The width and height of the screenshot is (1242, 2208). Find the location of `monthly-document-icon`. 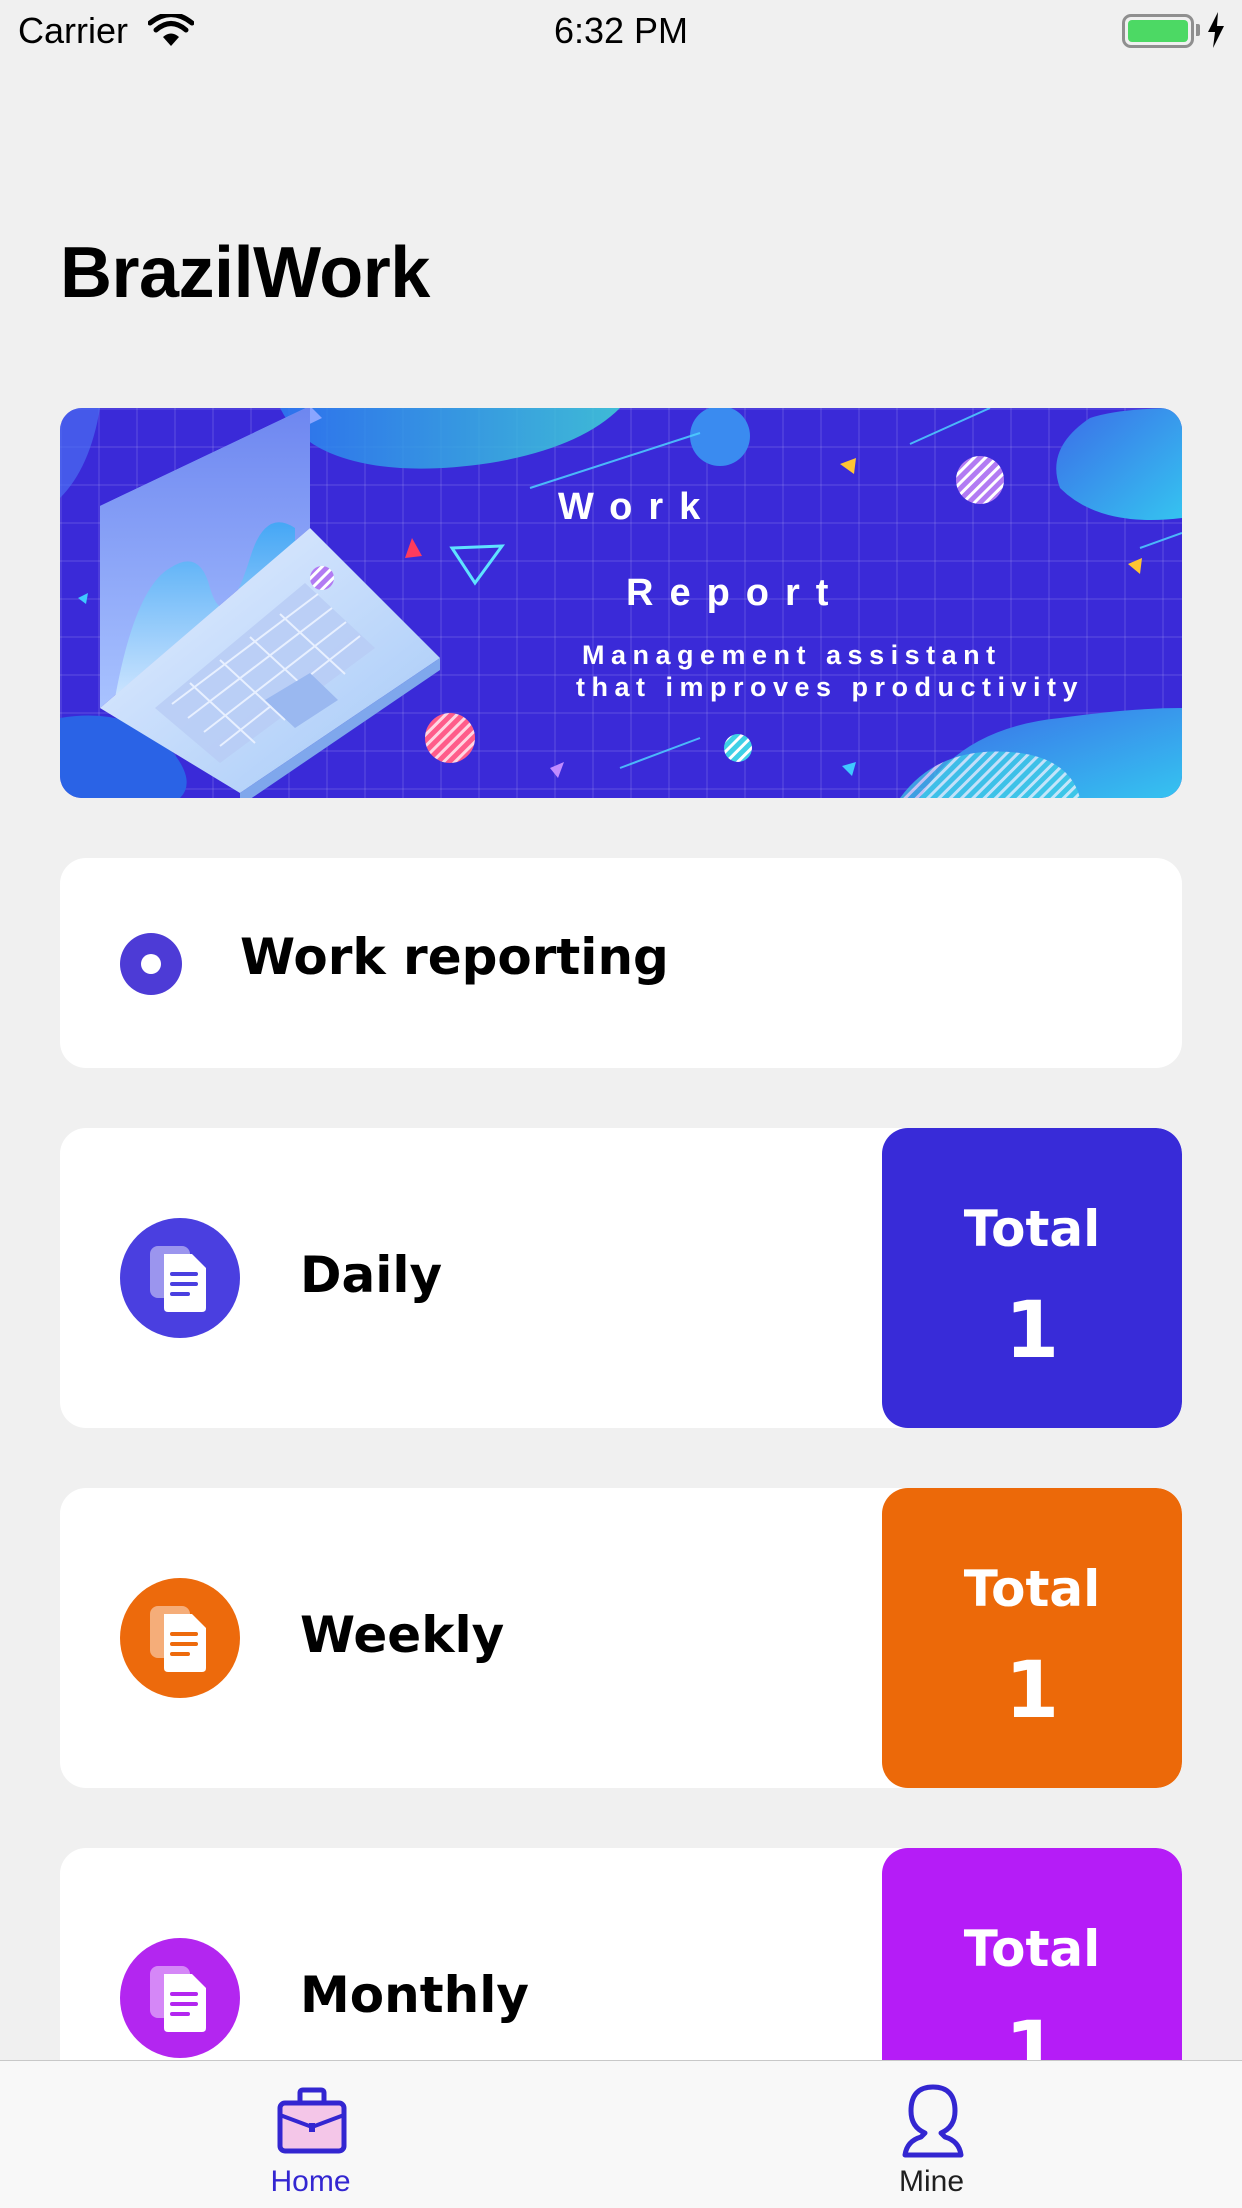

monthly-document-icon is located at coordinates (180, 1998).